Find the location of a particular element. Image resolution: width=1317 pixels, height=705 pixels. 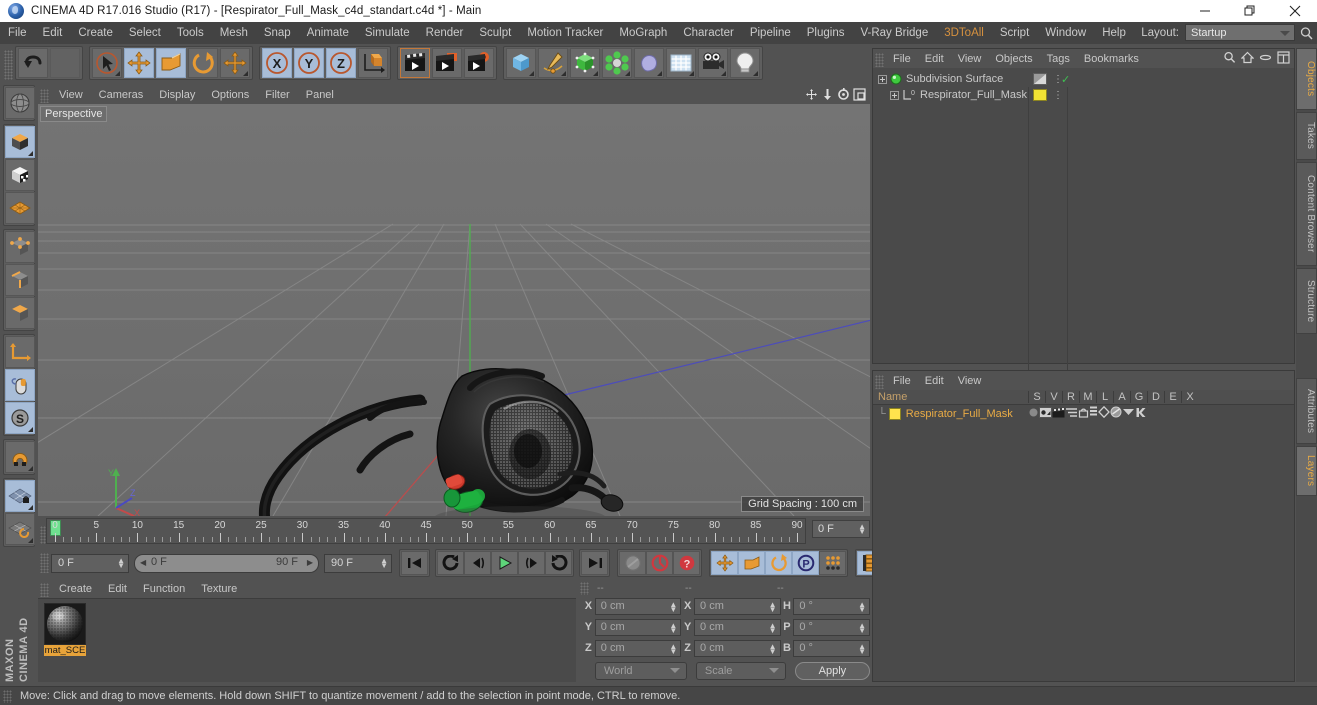

rotate-view-icon is located at coordinates (843, 96).